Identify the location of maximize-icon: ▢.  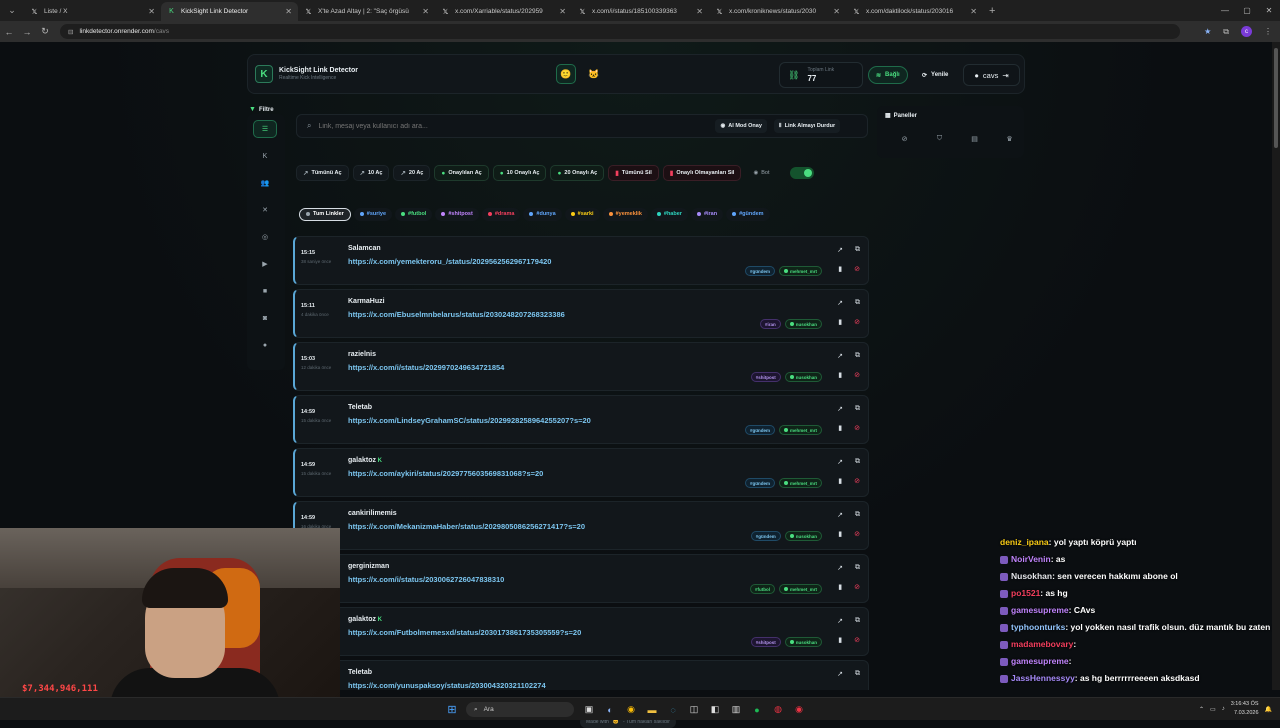
(1247, 10).